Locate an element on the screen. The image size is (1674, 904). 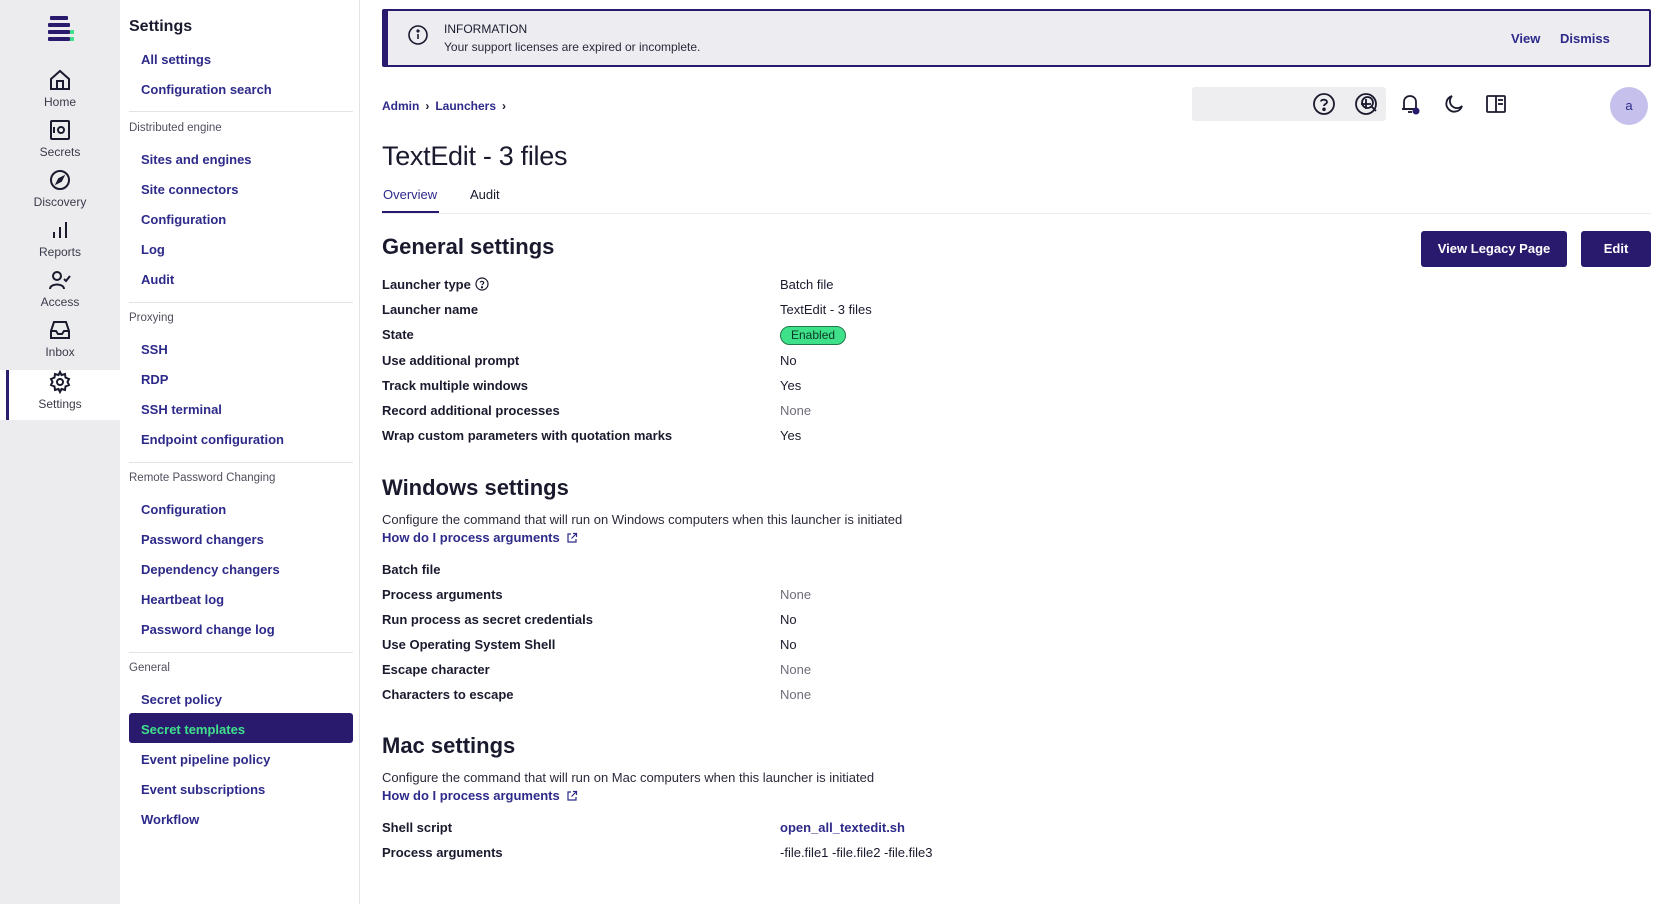
rail-label: Access is located at coordinates (60, 302).